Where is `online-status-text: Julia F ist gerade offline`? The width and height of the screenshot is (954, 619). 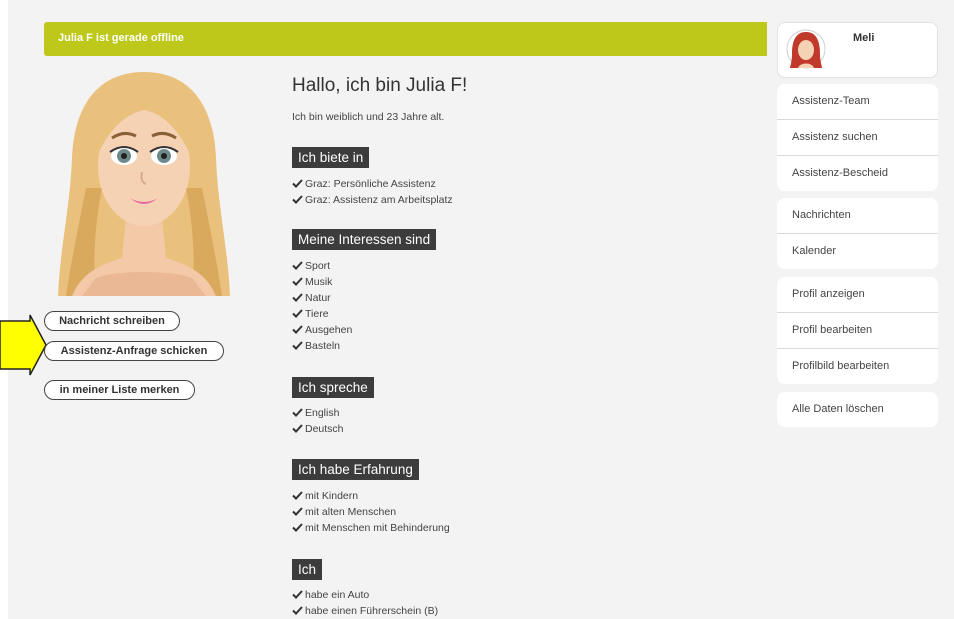 online-status-text: Julia F ist gerade offline is located at coordinates (121, 38).